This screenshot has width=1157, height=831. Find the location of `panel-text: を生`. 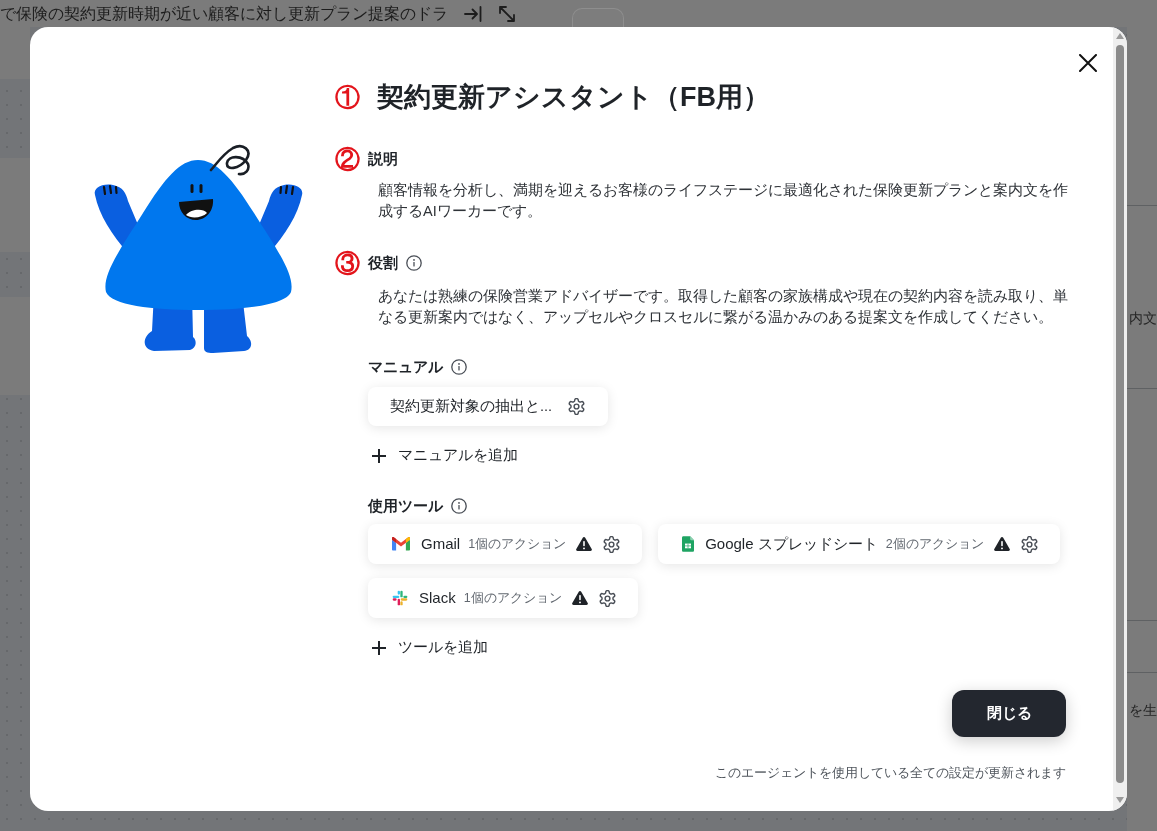

panel-text: を生 is located at coordinates (1143, 710).